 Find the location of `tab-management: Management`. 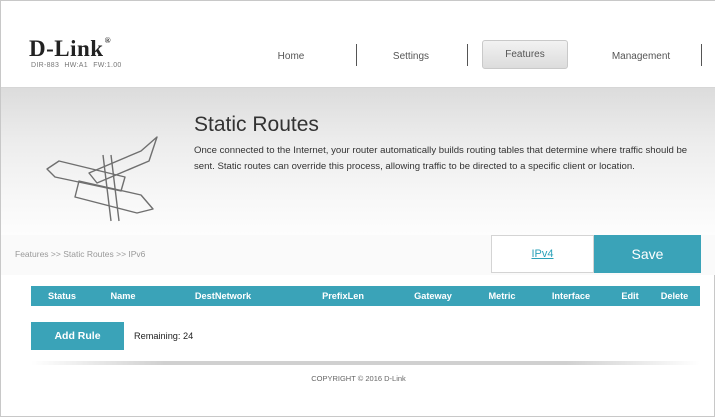

tab-management: Management is located at coordinates (641, 56).